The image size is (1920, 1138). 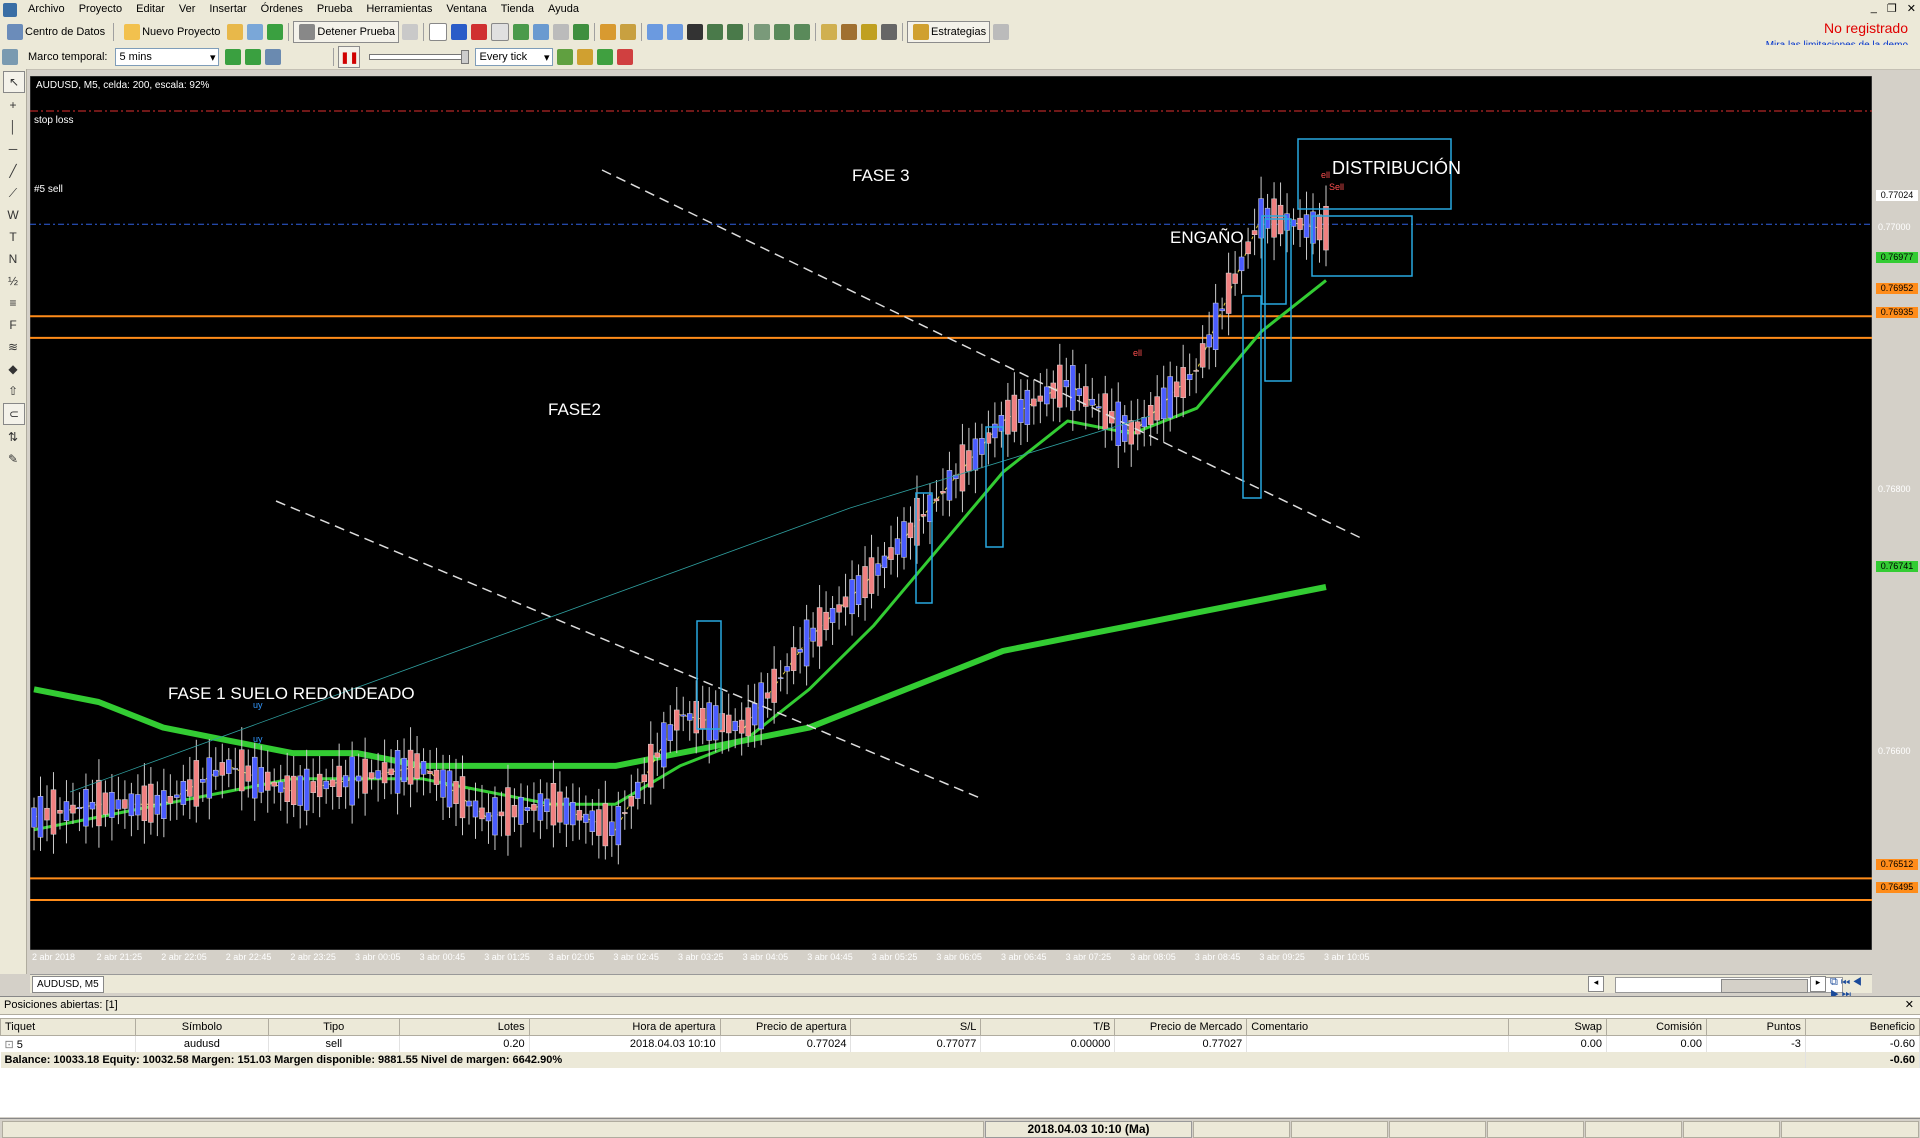 What do you see at coordinates (1558, 1027) in the screenshot?
I see `col-header: Swap` at bounding box center [1558, 1027].